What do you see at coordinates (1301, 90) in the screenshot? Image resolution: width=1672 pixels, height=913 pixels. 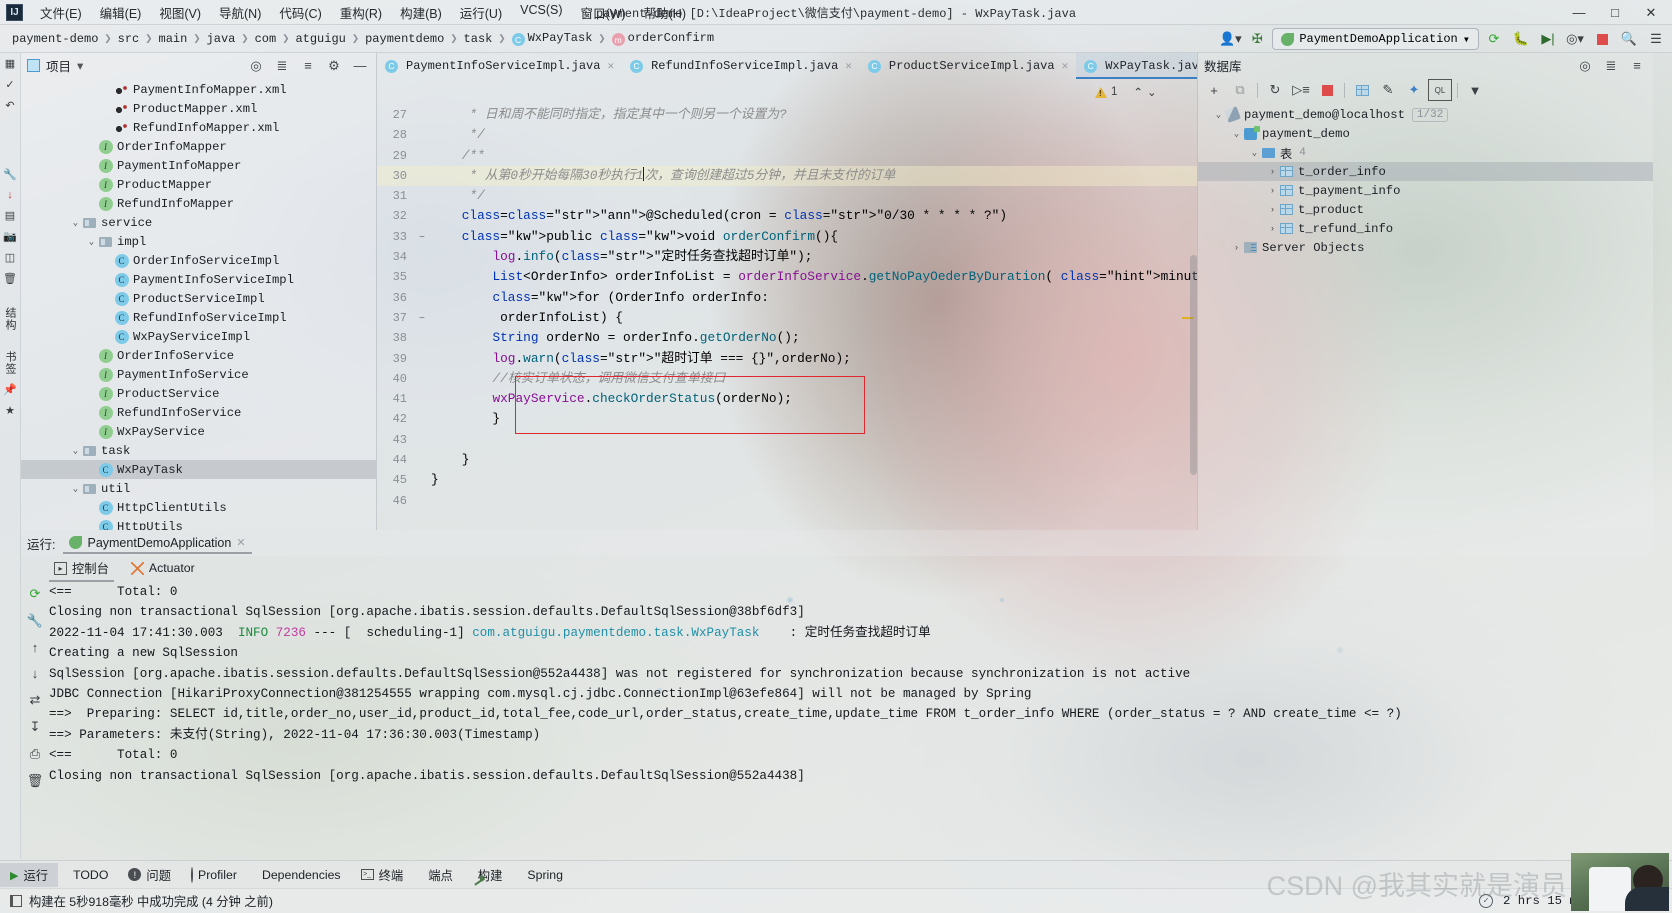 I see `run-sql-icon: ▷≡` at bounding box center [1301, 90].